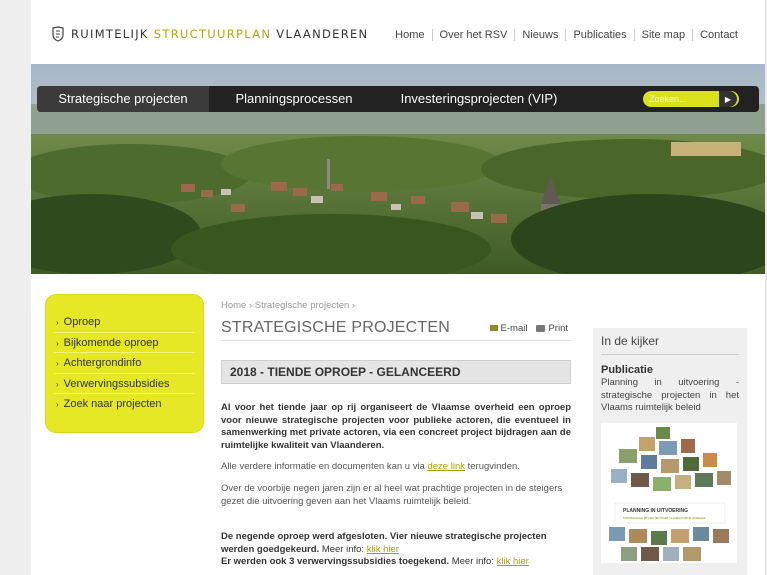 The width and height of the screenshot is (767, 575). What do you see at coordinates (383, 549) in the screenshot?
I see `ninth-call-link: klik hier` at bounding box center [383, 549].